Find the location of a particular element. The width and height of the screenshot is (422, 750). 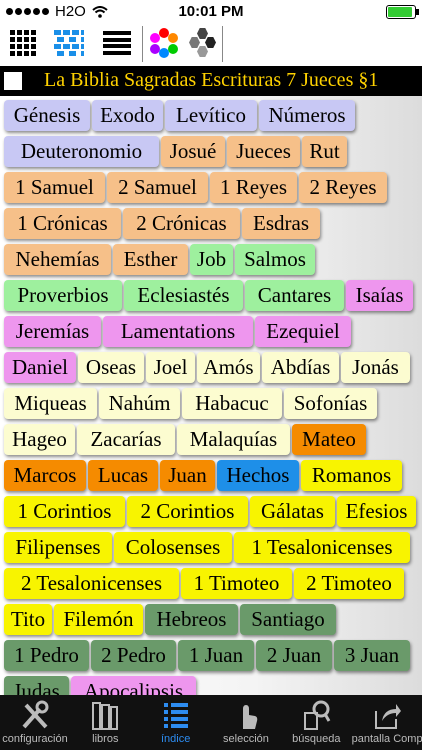

book-button: 1 Juan is located at coordinates (216, 655).